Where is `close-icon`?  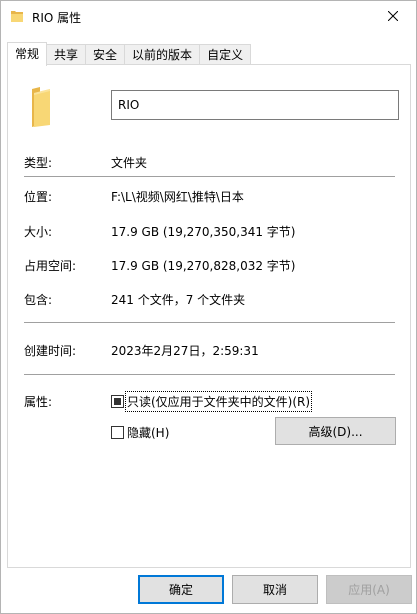
close-icon is located at coordinates (393, 17).